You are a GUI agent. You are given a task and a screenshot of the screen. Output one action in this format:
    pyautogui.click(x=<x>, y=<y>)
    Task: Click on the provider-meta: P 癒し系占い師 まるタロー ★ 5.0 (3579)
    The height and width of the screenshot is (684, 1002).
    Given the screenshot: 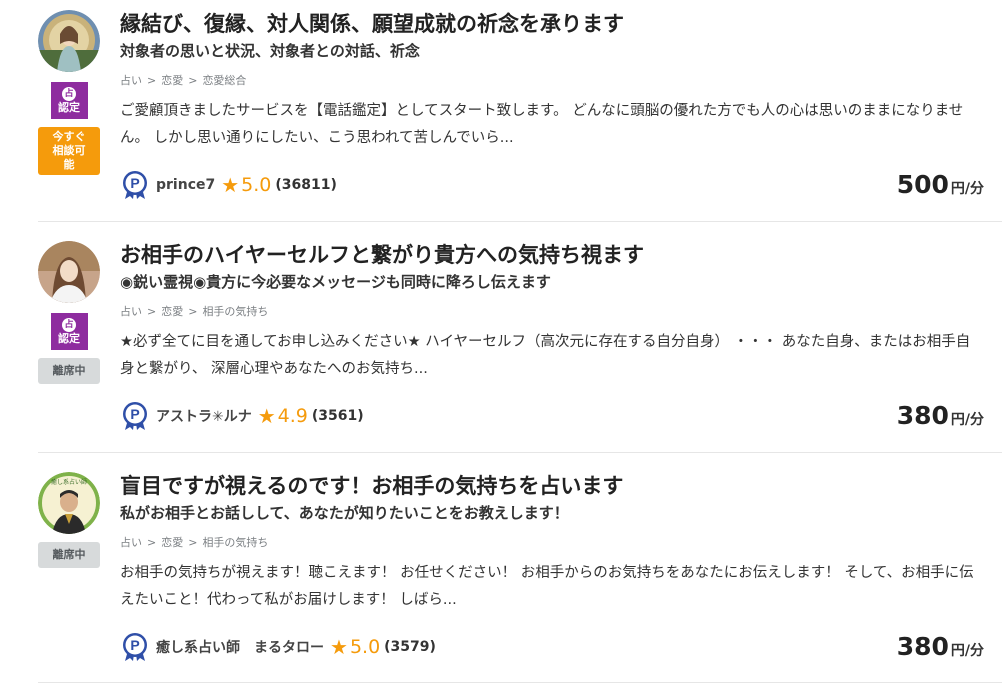 What is the action you would take?
    pyautogui.click(x=278, y=647)
    